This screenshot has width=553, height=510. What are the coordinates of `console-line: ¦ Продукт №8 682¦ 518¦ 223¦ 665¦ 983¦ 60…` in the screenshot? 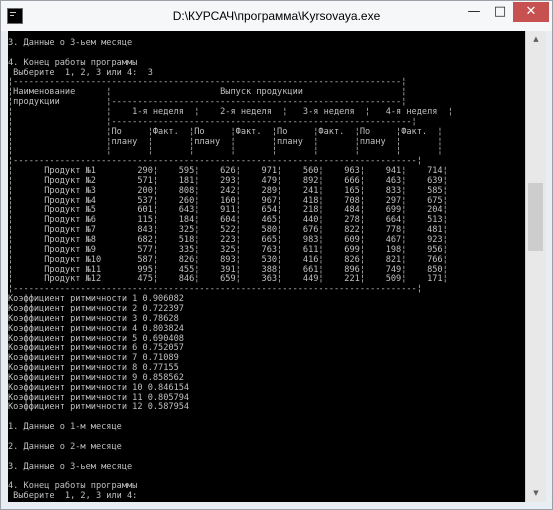 It's located at (228, 240).